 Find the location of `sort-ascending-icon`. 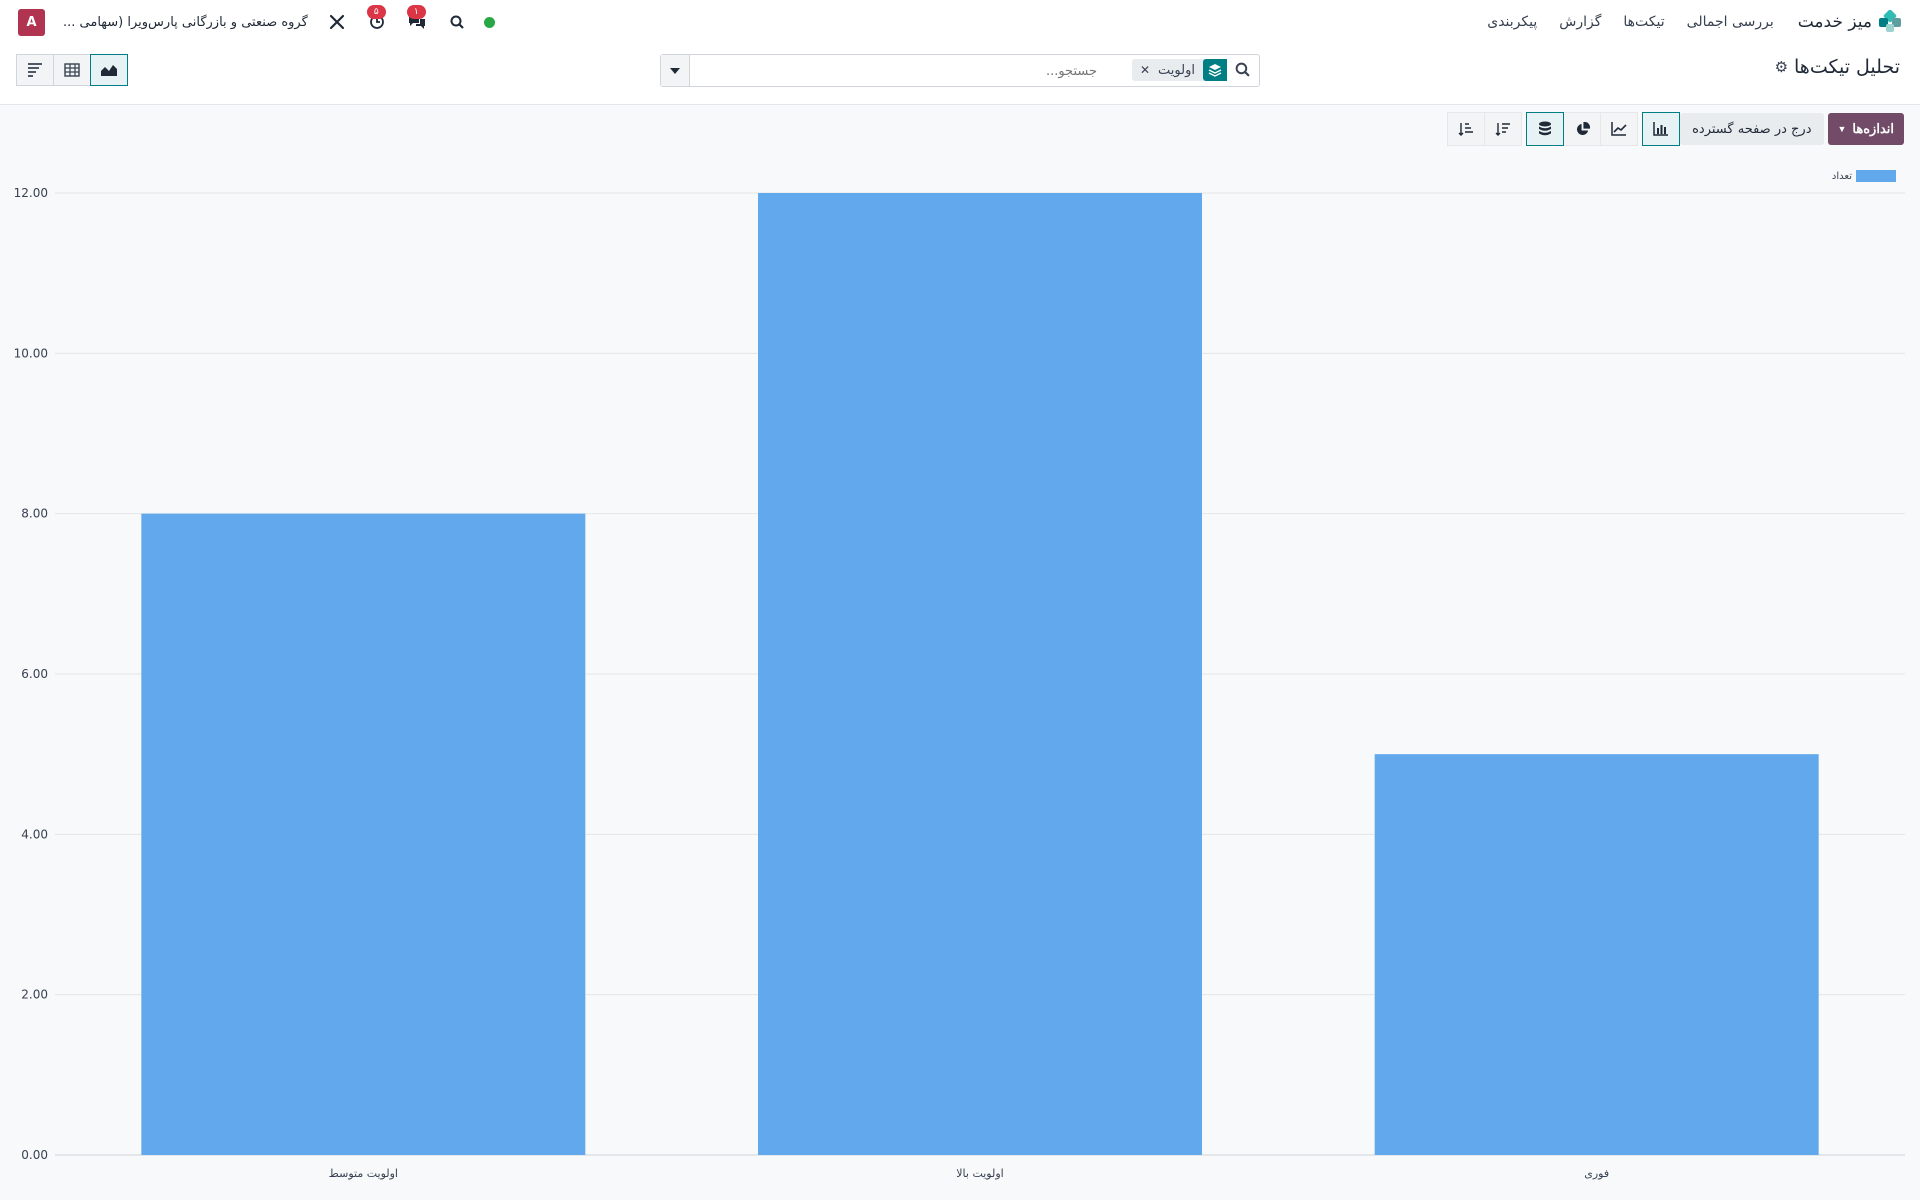

sort-ascending-icon is located at coordinates (1466, 129).